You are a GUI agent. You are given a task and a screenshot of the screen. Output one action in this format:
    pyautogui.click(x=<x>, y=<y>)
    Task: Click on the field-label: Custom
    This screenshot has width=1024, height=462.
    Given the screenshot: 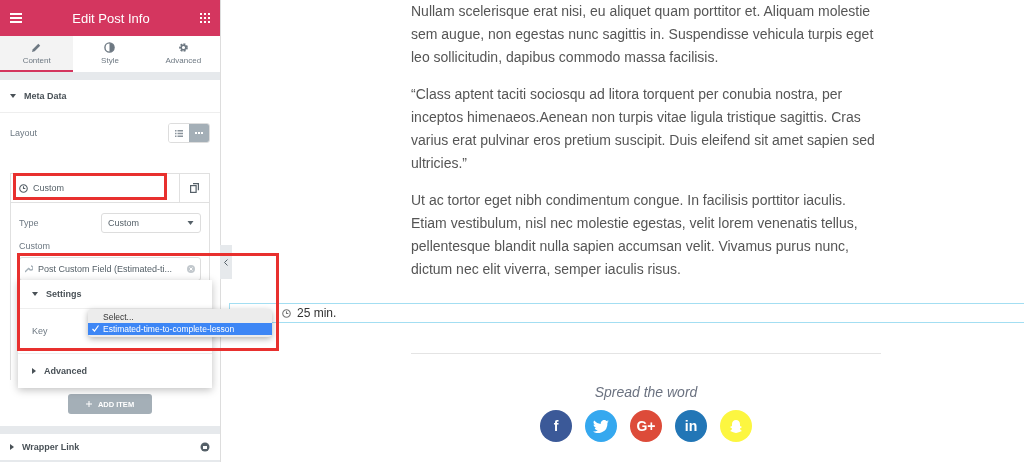 What is the action you would take?
    pyautogui.click(x=34, y=245)
    